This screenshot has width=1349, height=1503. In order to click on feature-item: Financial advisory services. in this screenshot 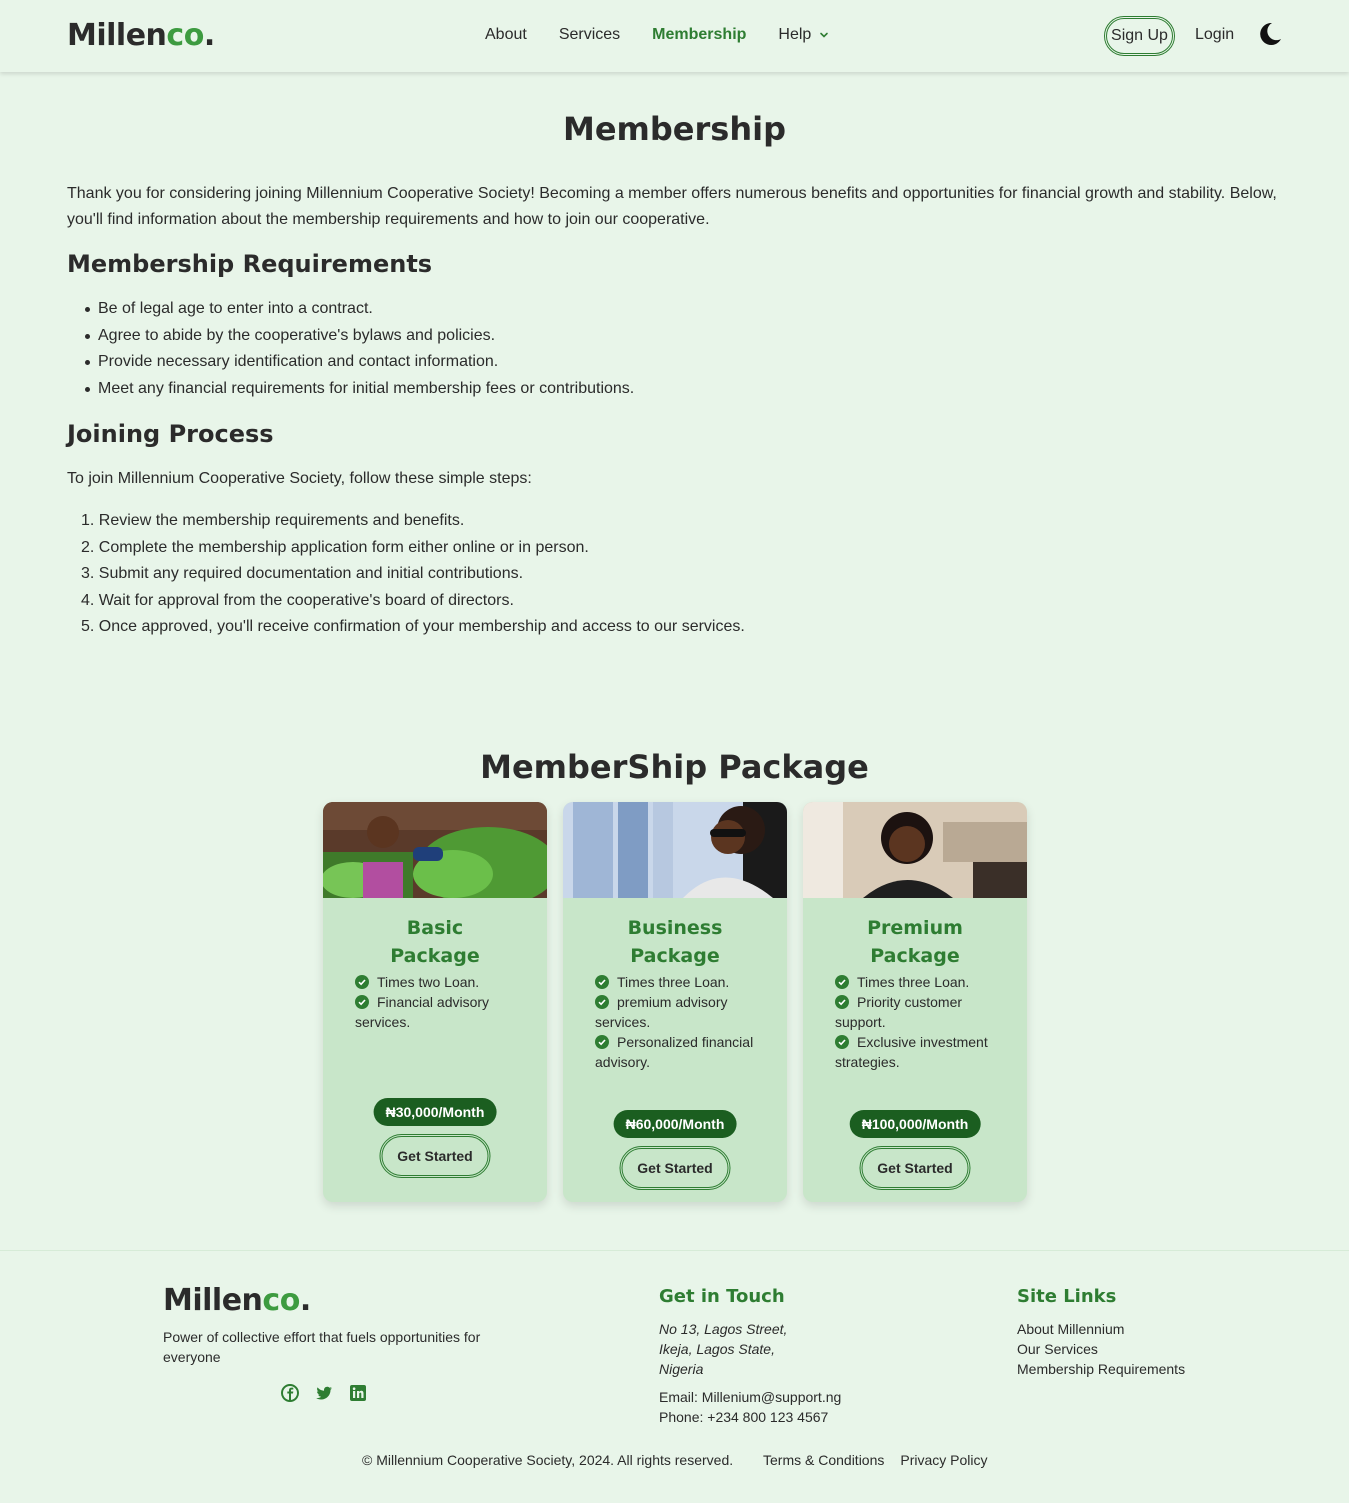, I will do `click(436, 1012)`.